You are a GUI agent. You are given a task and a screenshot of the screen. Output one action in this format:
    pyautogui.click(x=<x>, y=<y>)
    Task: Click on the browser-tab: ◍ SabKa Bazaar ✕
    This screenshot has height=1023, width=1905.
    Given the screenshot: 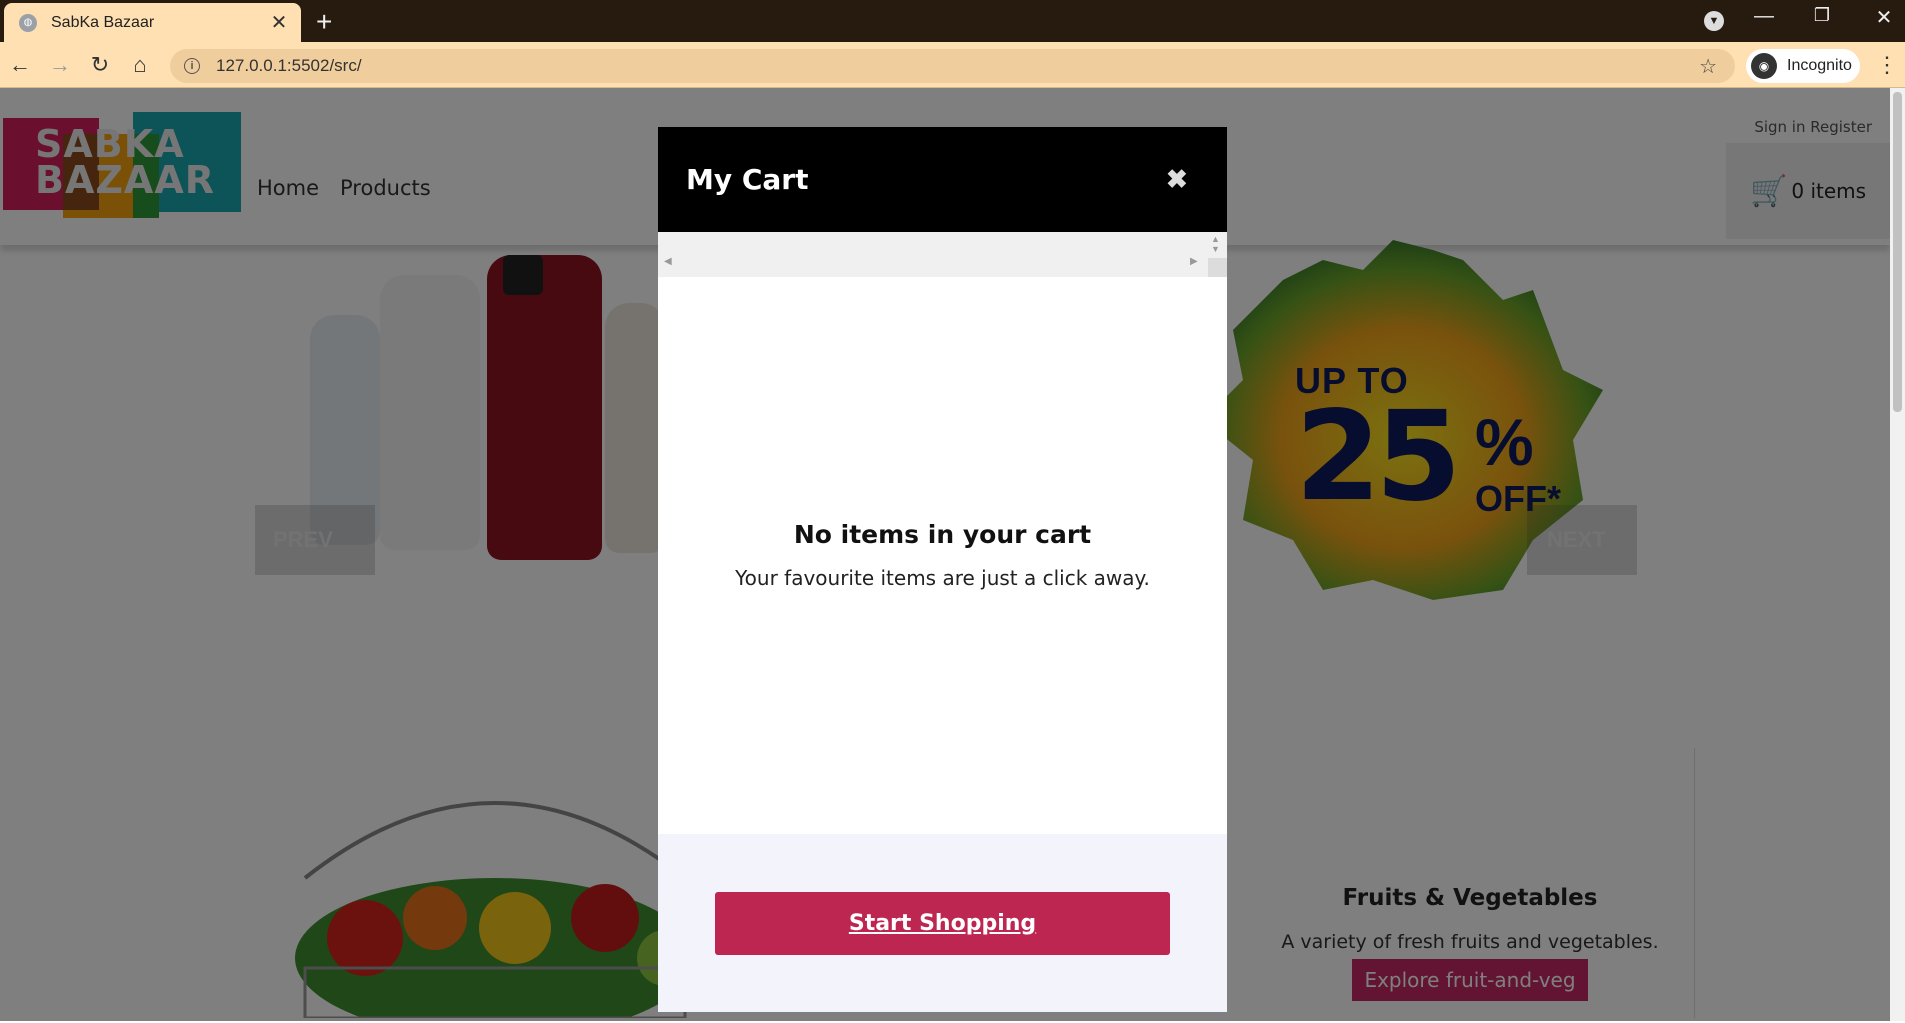 What is the action you would take?
    pyautogui.click(x=152, y=22)
    